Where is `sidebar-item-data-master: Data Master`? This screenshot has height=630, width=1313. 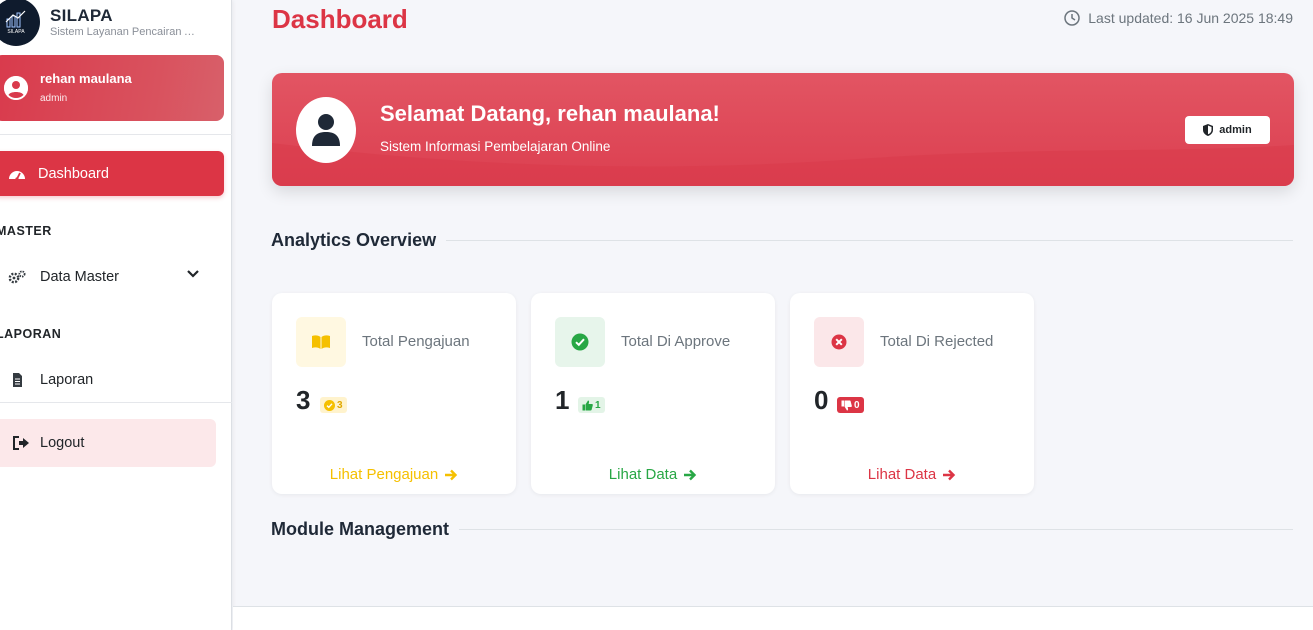 sidebar-item-data-master: Data Master is located at coordinates (113, 277).